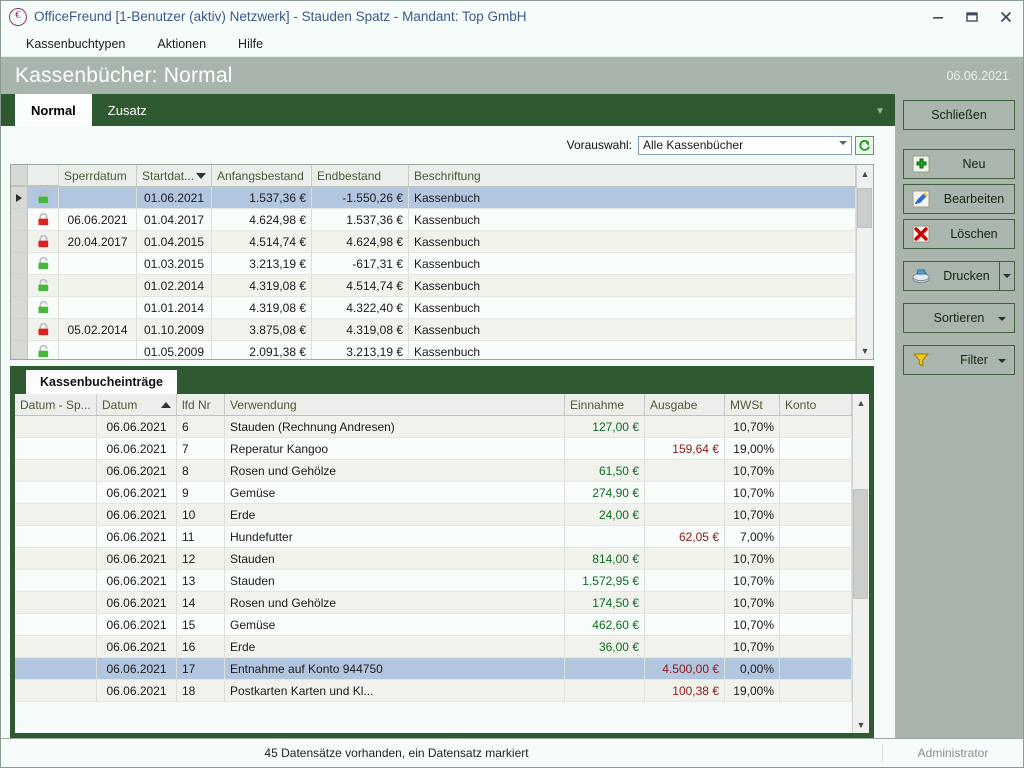 Image resolution: width=1024 pixels, height=768 pixels. I want to click on l-schen-button: Löschen, so click(959, 234).